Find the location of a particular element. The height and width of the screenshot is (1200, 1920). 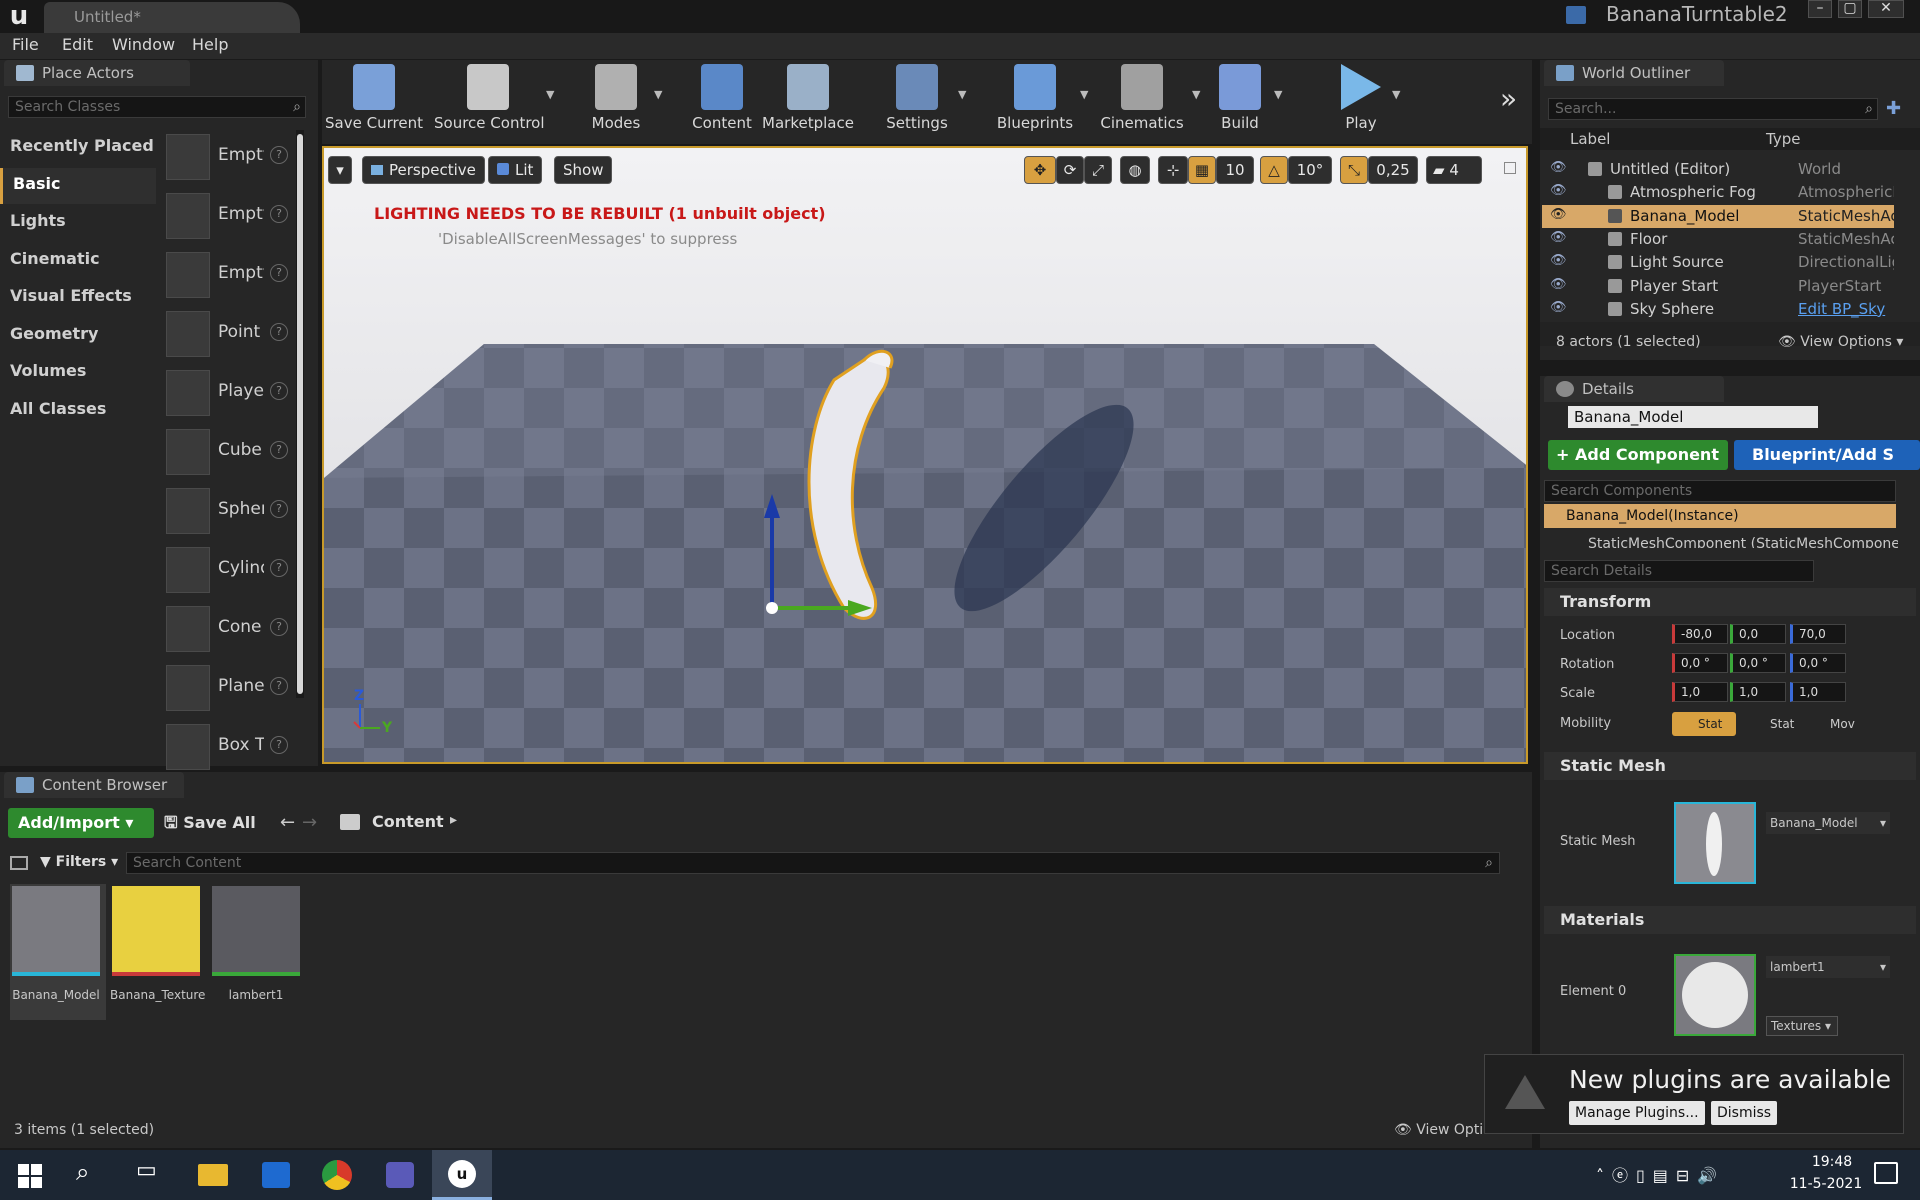

maximize-button: ▢ is located at coordinates (1850, 9).